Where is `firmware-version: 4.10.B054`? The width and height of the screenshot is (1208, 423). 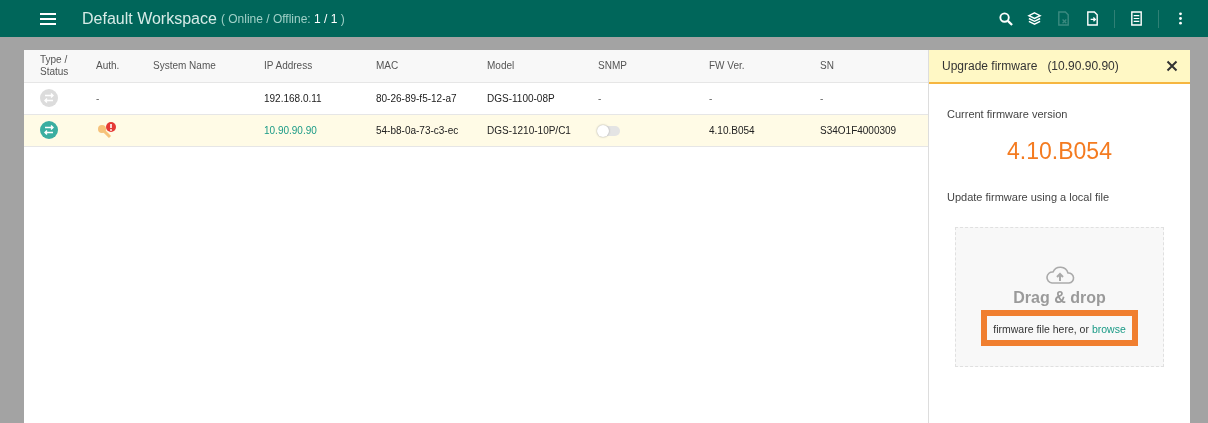
firmware-version: 4.10.B054 is located at coordinates (1059, 151).